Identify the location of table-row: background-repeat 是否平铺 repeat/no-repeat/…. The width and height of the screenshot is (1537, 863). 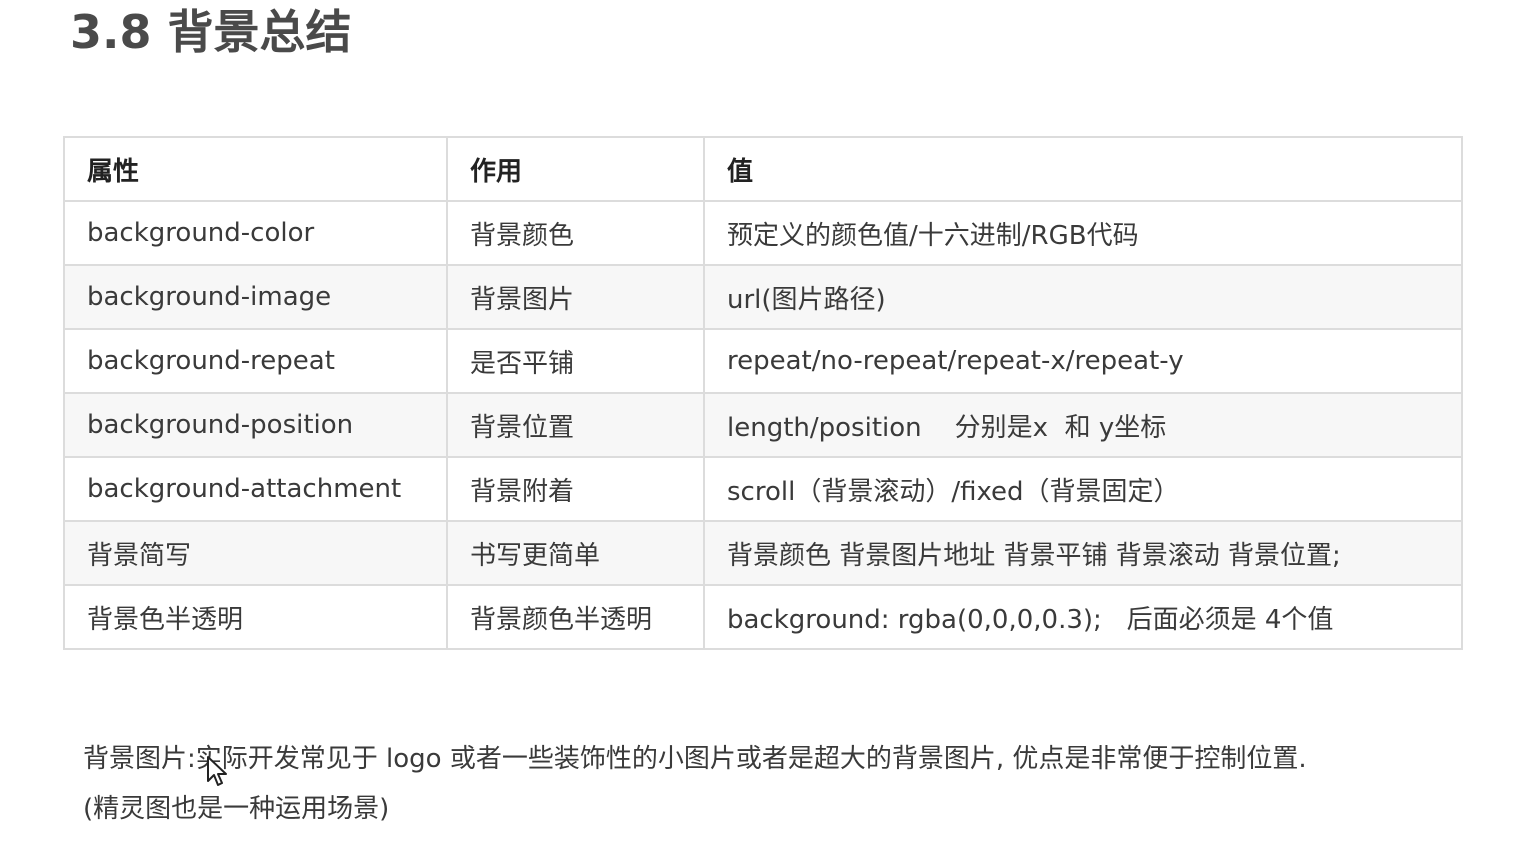
(763, 361).